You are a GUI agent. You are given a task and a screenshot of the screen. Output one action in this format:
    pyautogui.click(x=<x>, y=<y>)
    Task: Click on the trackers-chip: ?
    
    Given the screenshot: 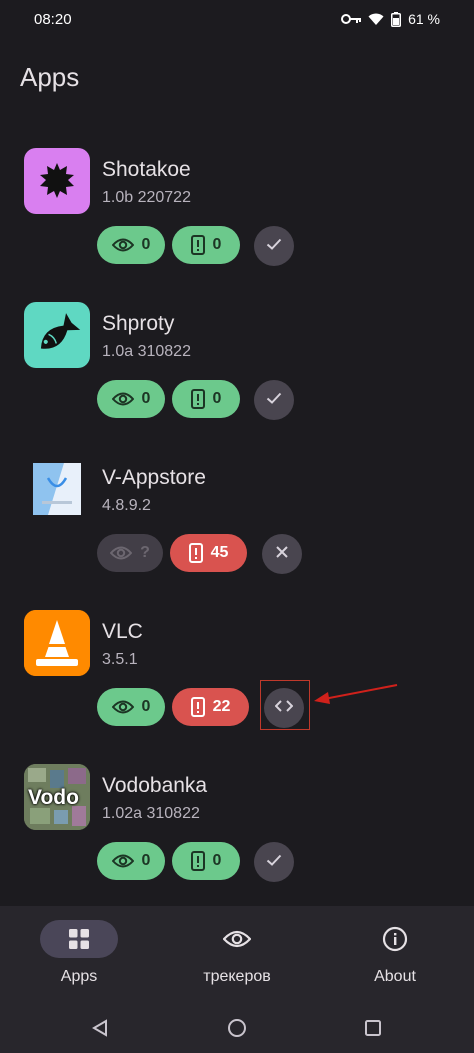 What is the action you would take?
    pyautogui.click(x=130, y=553)
    